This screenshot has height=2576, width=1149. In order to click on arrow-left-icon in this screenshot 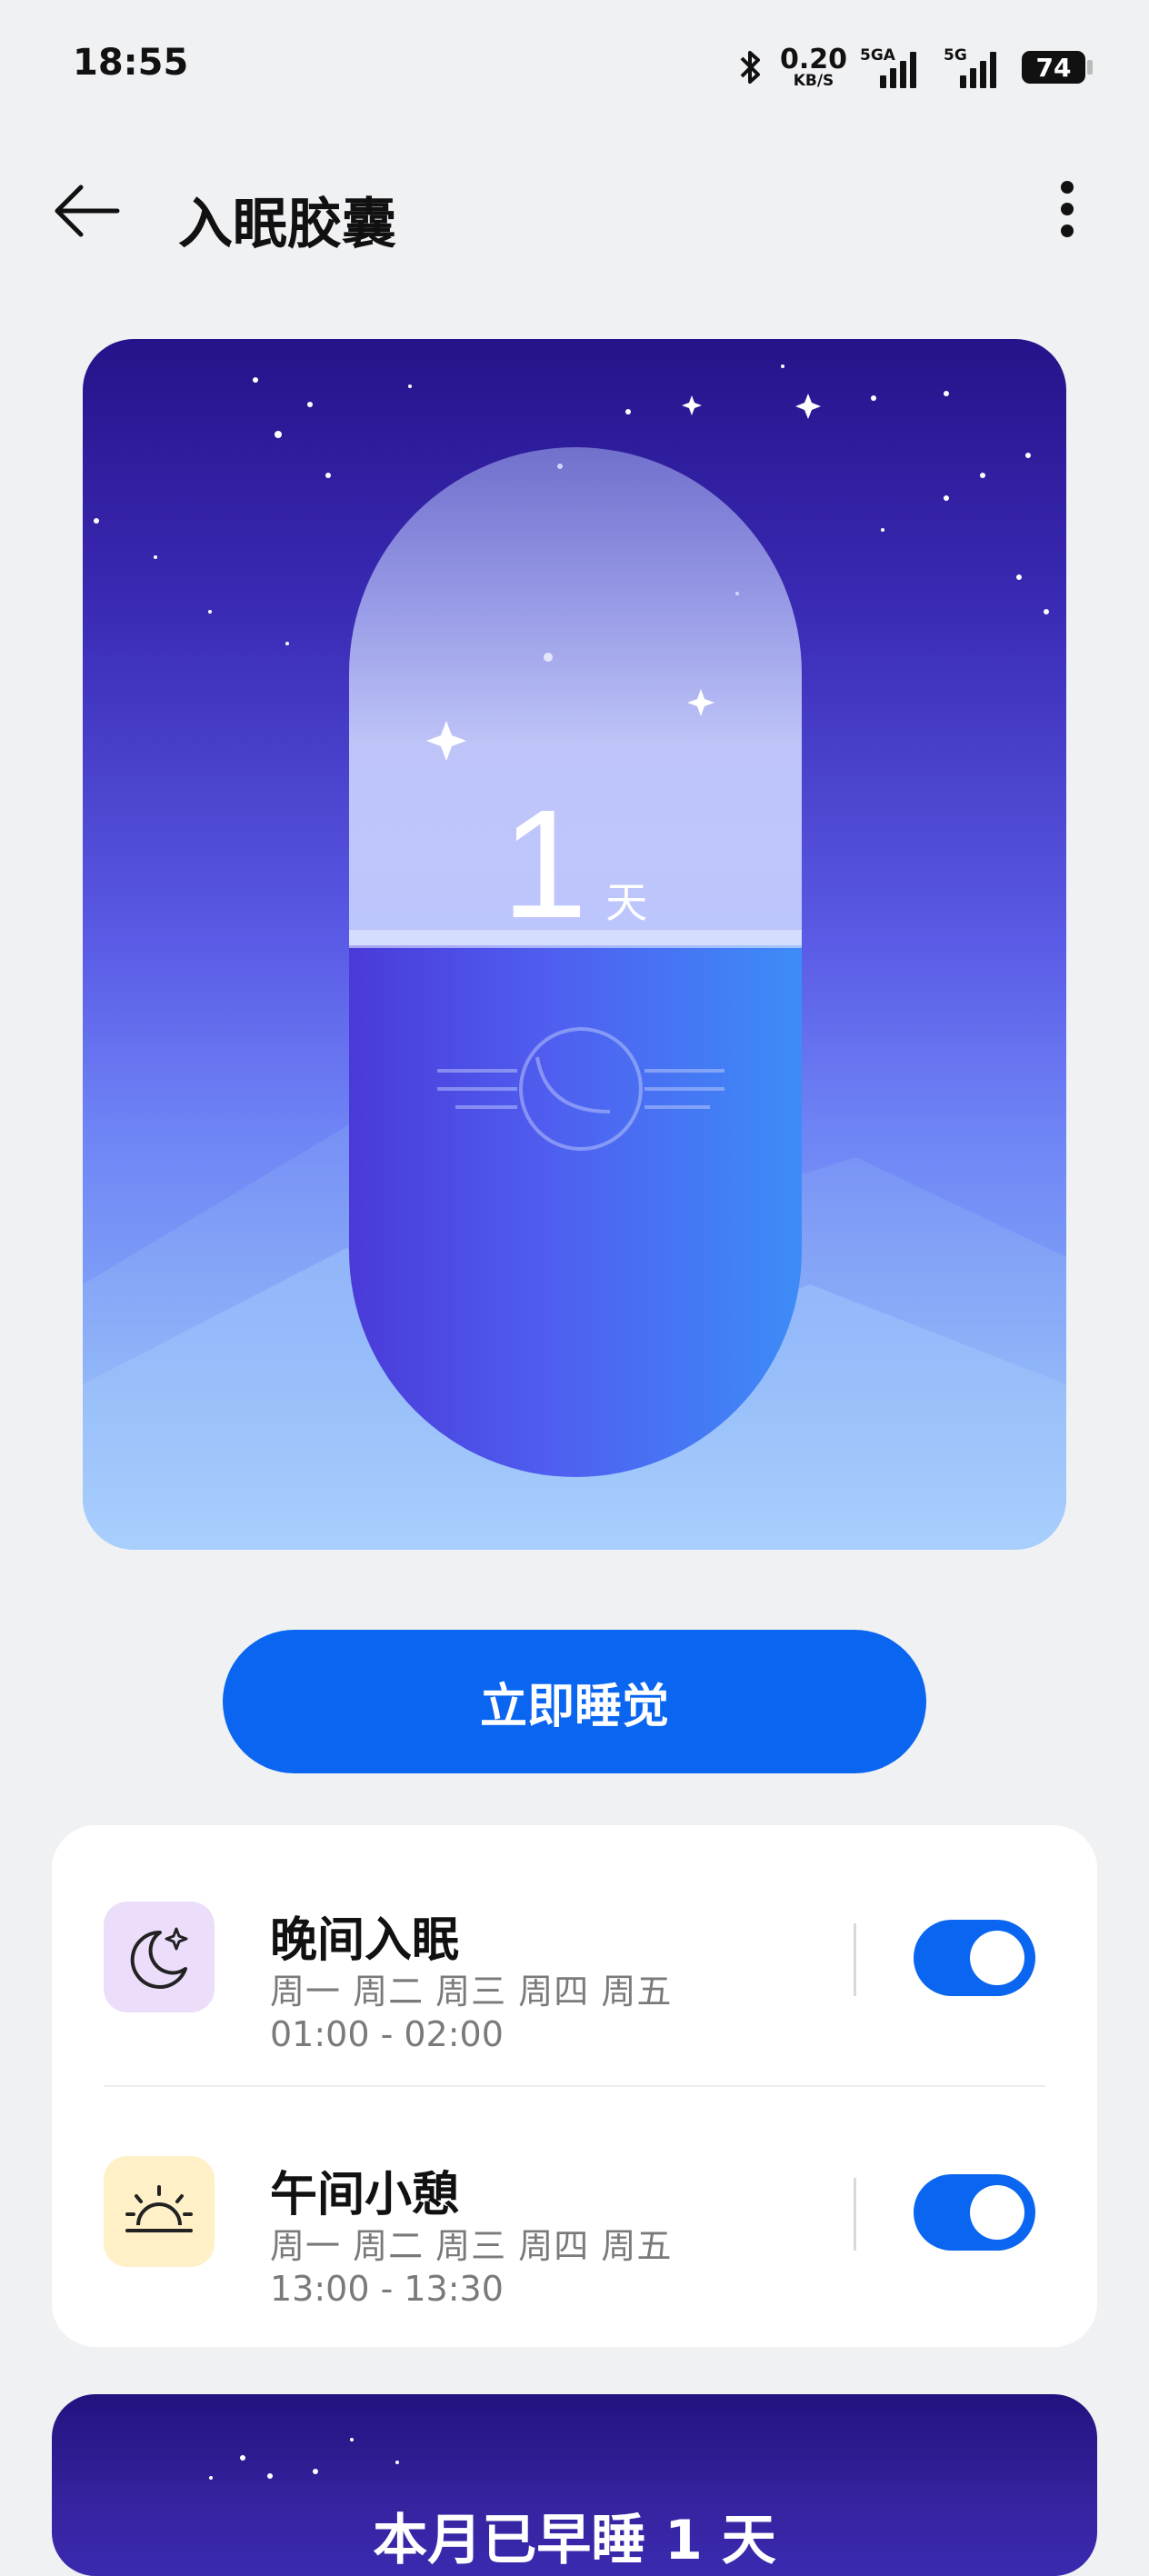, I will do `click(87, 211)`.